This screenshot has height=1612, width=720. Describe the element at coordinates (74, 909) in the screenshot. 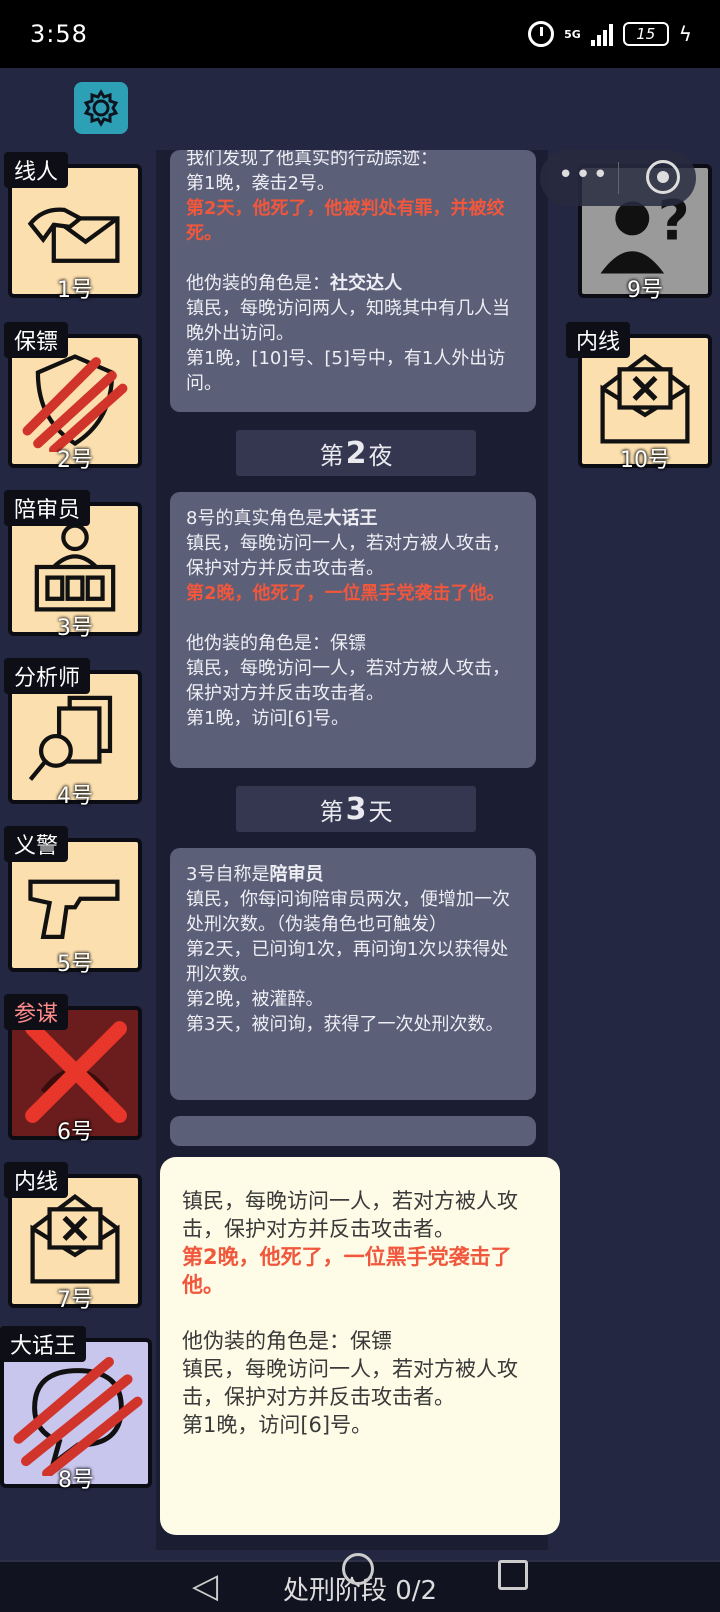

I see `pistol-icon` at that location.